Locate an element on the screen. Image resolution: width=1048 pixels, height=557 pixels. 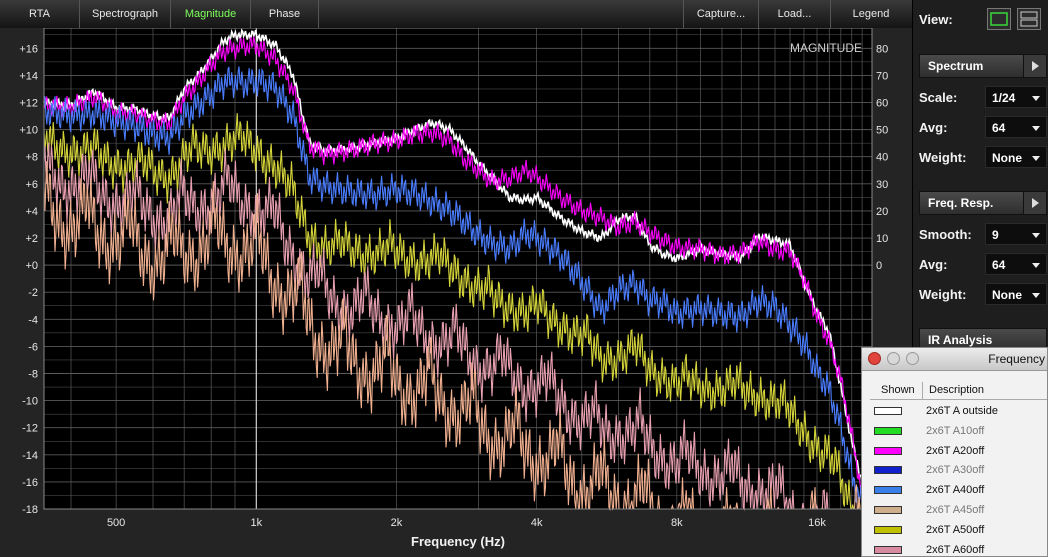
legend-row: 2x6T A40off is located at coordinates (954, 491).